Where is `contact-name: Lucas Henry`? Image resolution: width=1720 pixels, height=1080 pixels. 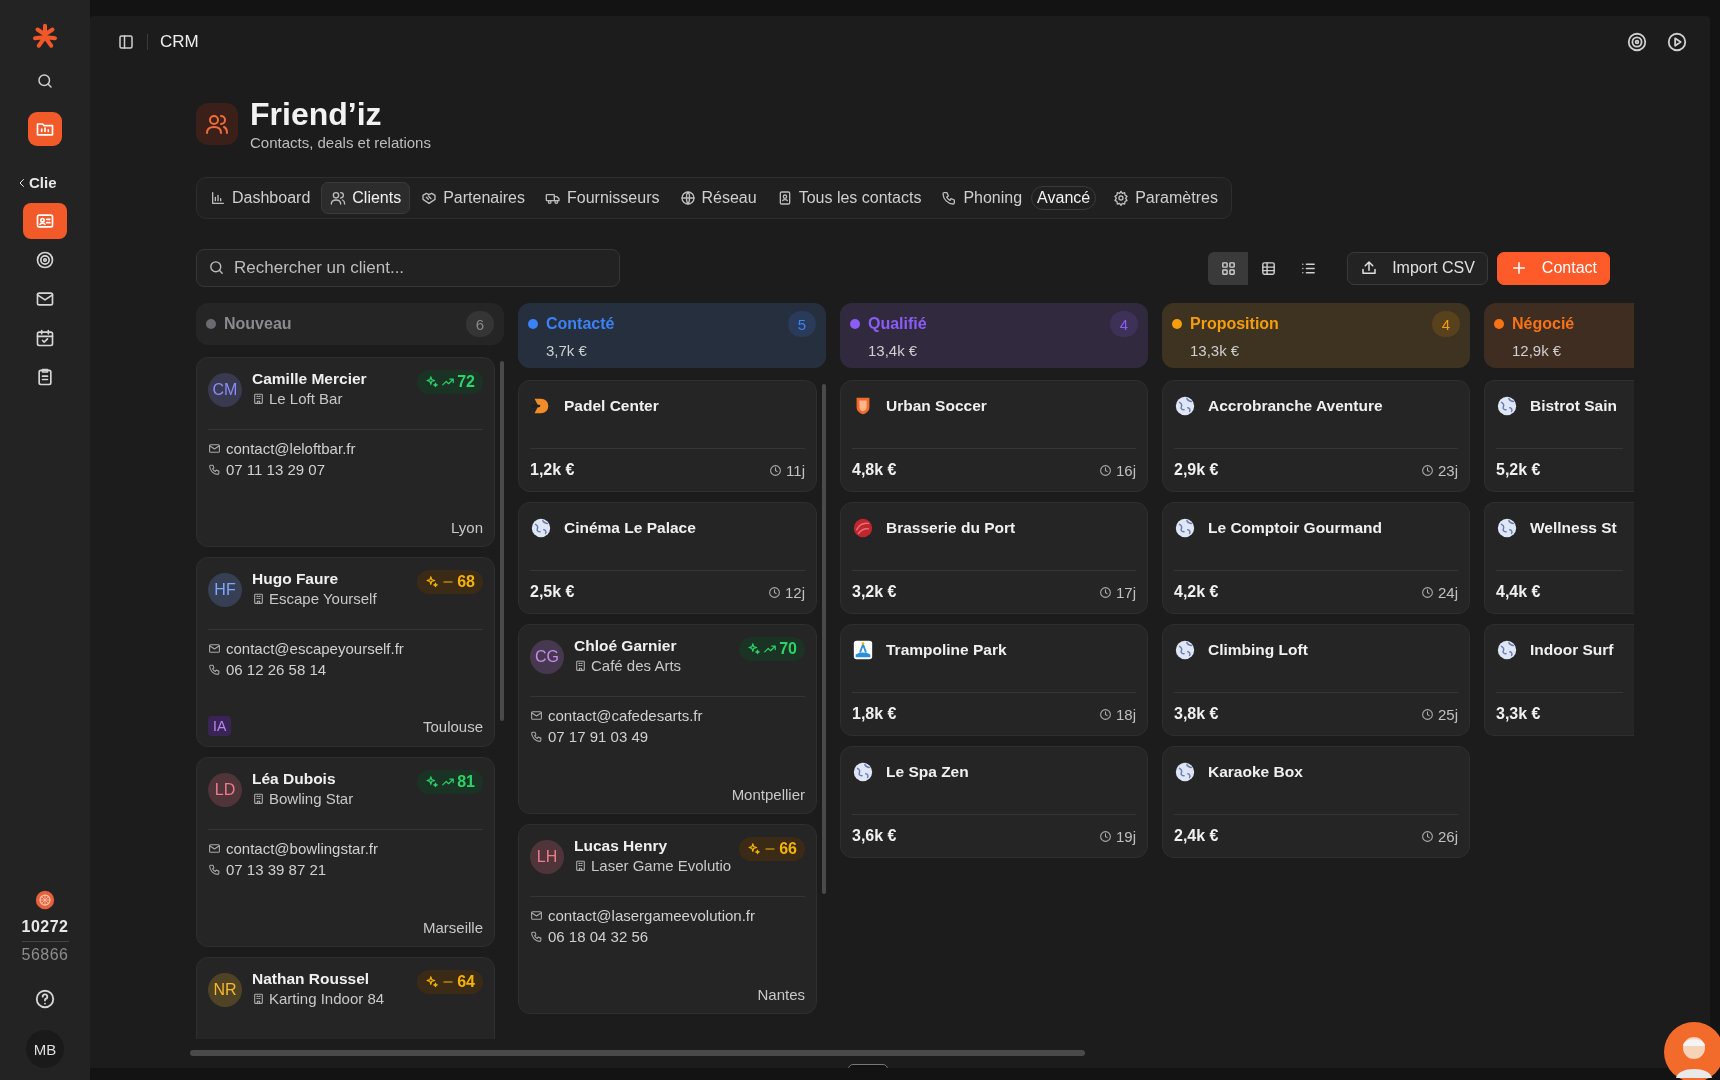 contact-name: Lucas Henry is located at coordinates (621, 846).